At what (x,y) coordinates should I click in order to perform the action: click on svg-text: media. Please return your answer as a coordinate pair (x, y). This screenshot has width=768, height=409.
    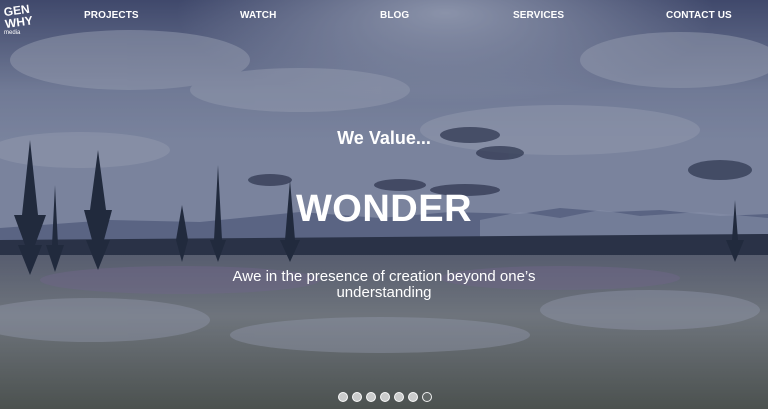
    Looking at the image, I should click on (12, 32).